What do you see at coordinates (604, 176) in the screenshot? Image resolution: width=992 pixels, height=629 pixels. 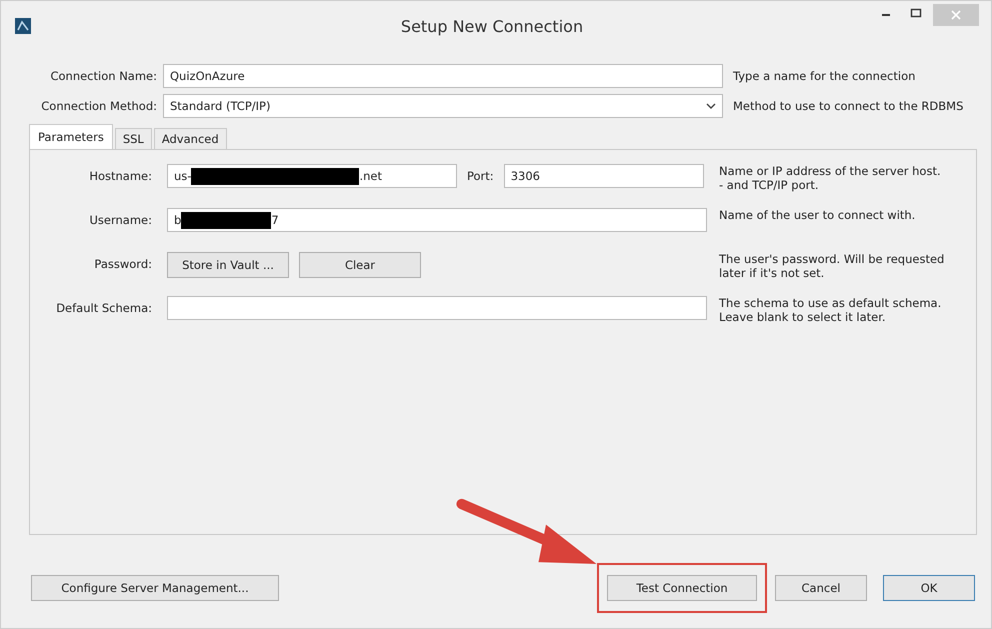 I see `input-field: 3306` at bounding box center [604, 176].